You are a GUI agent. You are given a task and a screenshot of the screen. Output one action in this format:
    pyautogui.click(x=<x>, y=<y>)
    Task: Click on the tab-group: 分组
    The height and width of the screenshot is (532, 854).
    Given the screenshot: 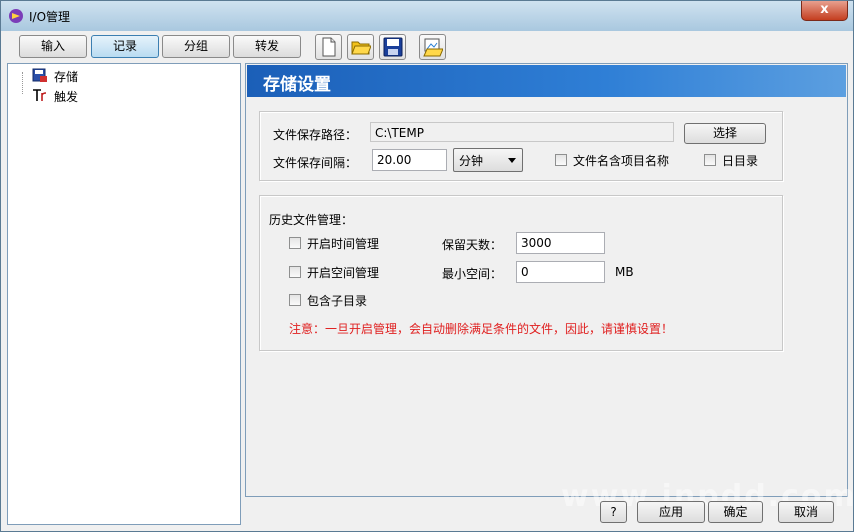 What is the action you would take?
    pyautogui.click(x=196, y=46)
    